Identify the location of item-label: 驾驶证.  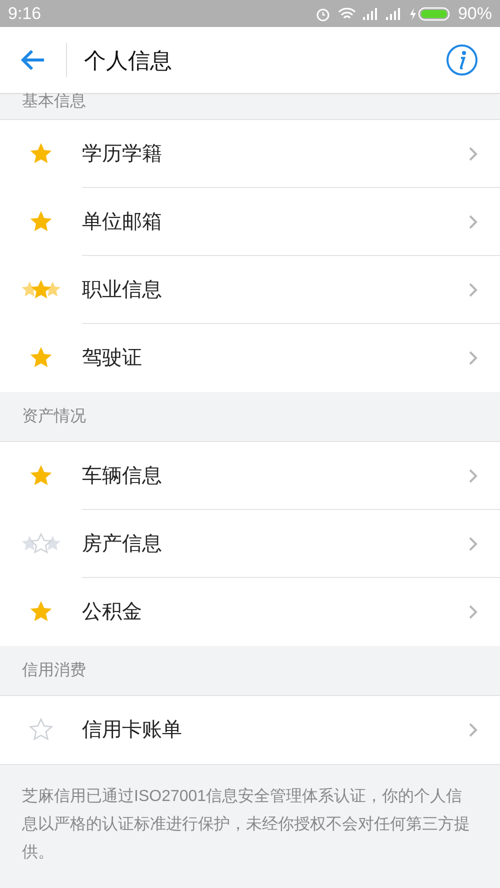
(112, 358).